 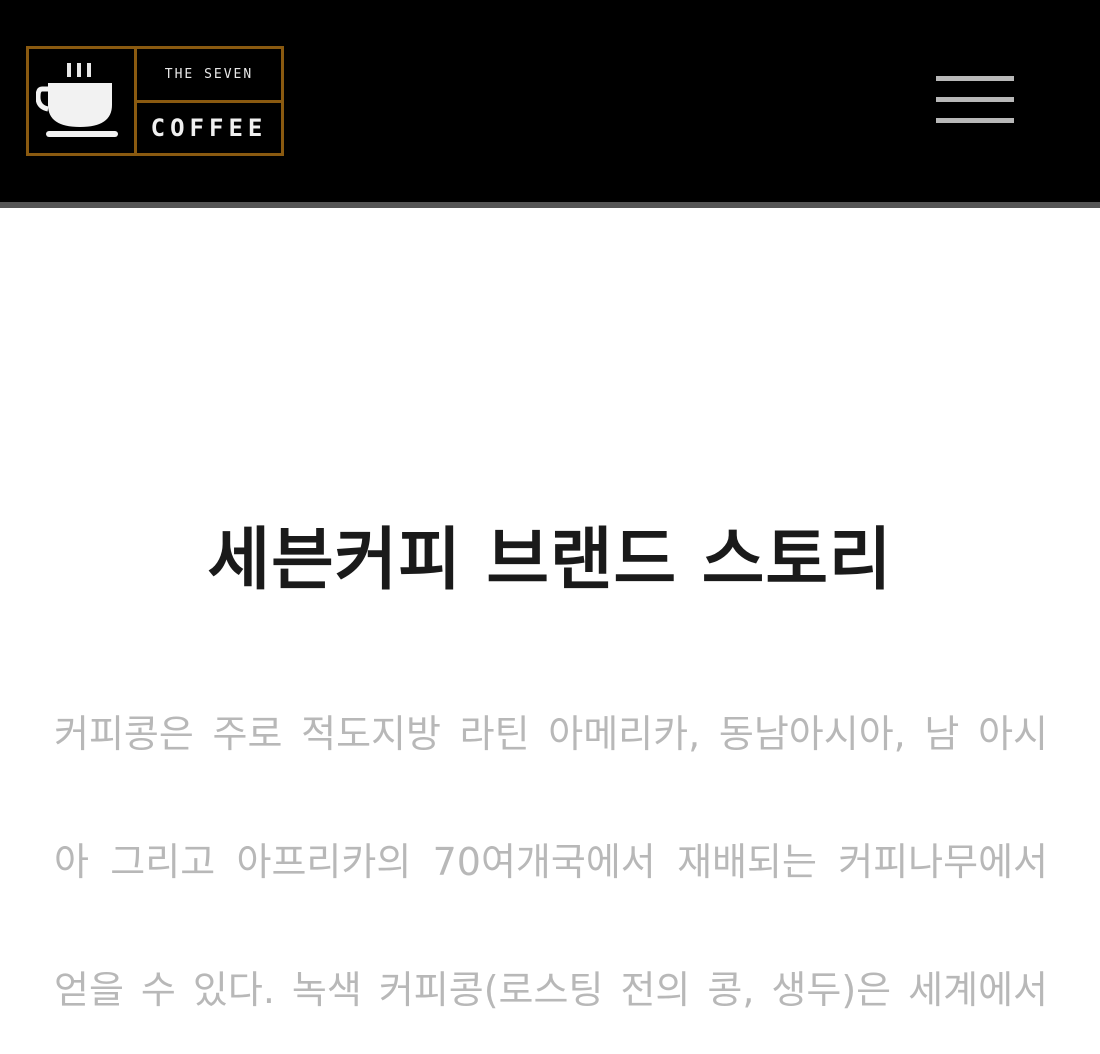 I want to click on logo-text: THE SEVEN COFFEE, so click(x=209, y=101).